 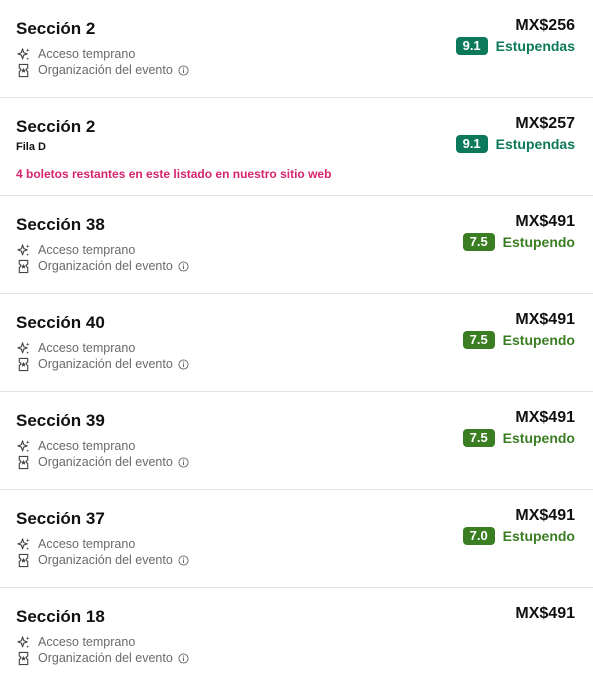 What do you see at coordinates (60, 224) in the screenshot?
I see `section-name: Sección 38` at bounding box center [60, 224].